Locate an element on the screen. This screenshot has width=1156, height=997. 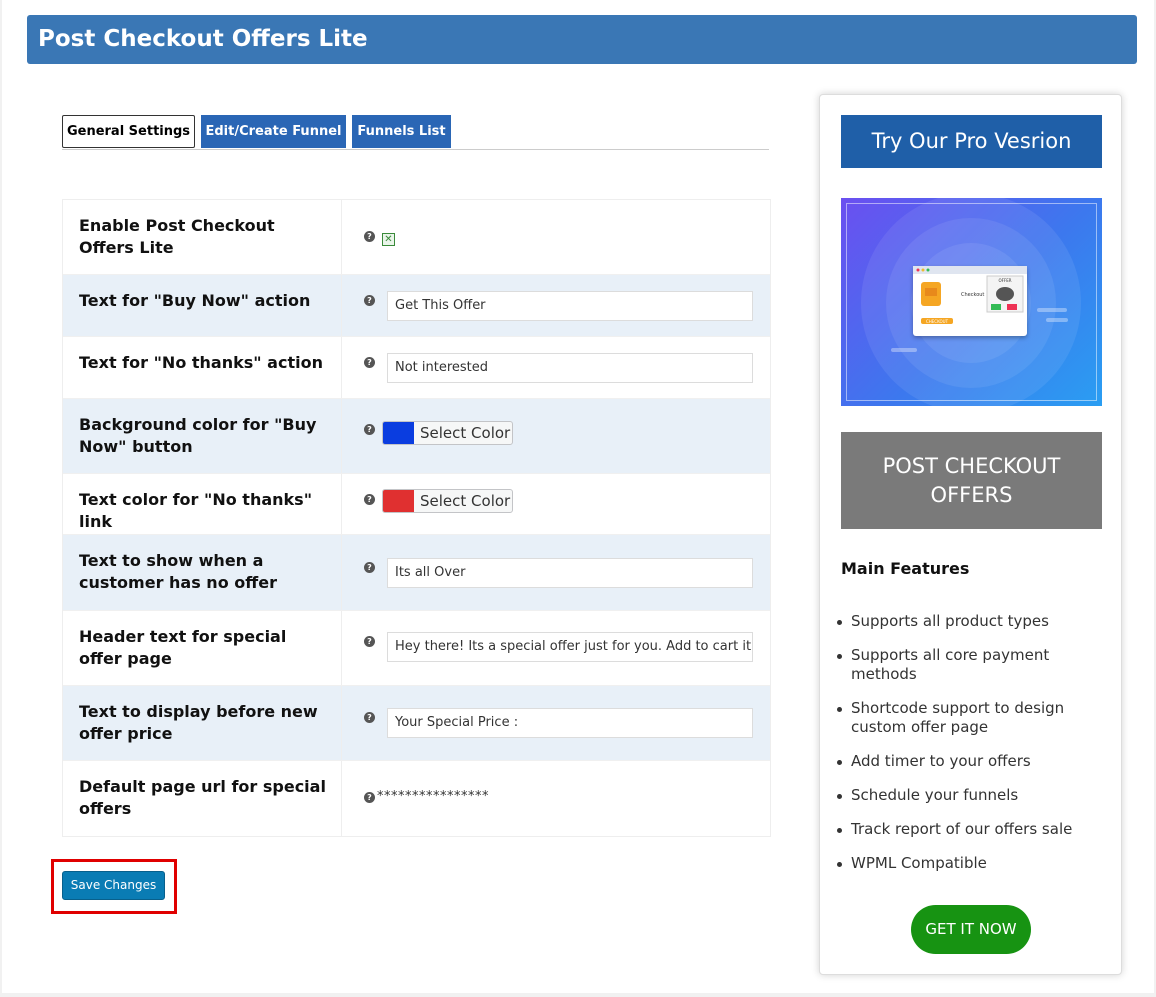
save-changes-button: Save Changes is located at coordinates (113, 885).